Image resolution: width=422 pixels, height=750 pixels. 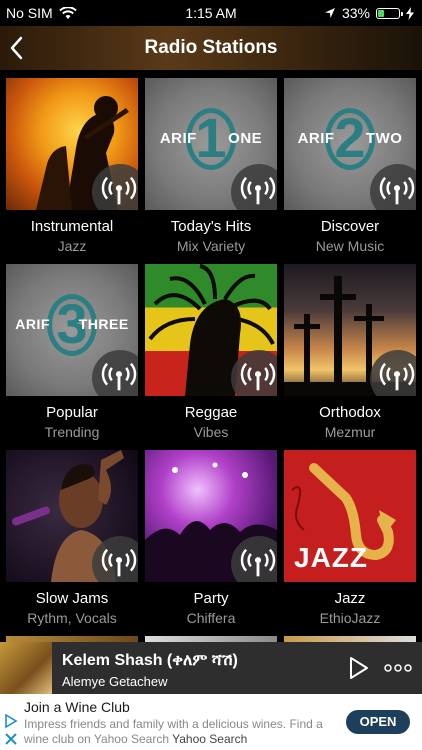 What do you see at coordinates (211, 246) in the screenshot?
I see `station-subtitle: Mix Variety` at bounding box center [211, 246].